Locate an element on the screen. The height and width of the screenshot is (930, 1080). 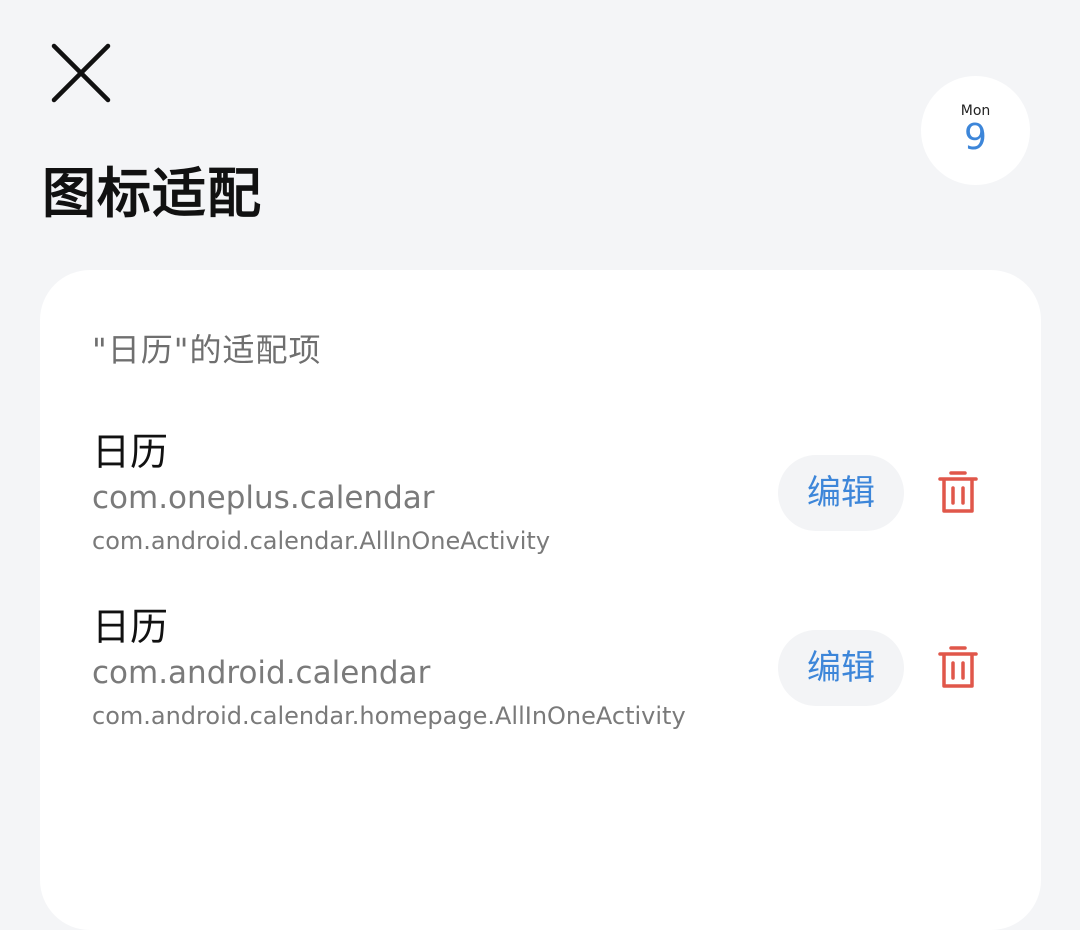
entry-activity: com.android.calendar.AllInOneActivity is located at coordinates (321, 541).